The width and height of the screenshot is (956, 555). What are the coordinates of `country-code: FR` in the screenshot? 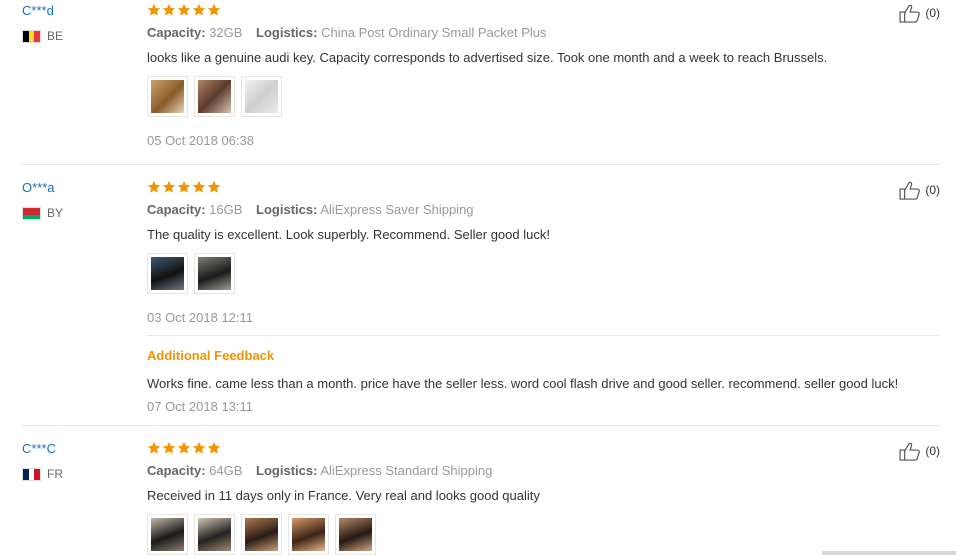 It's located at (55, 474).